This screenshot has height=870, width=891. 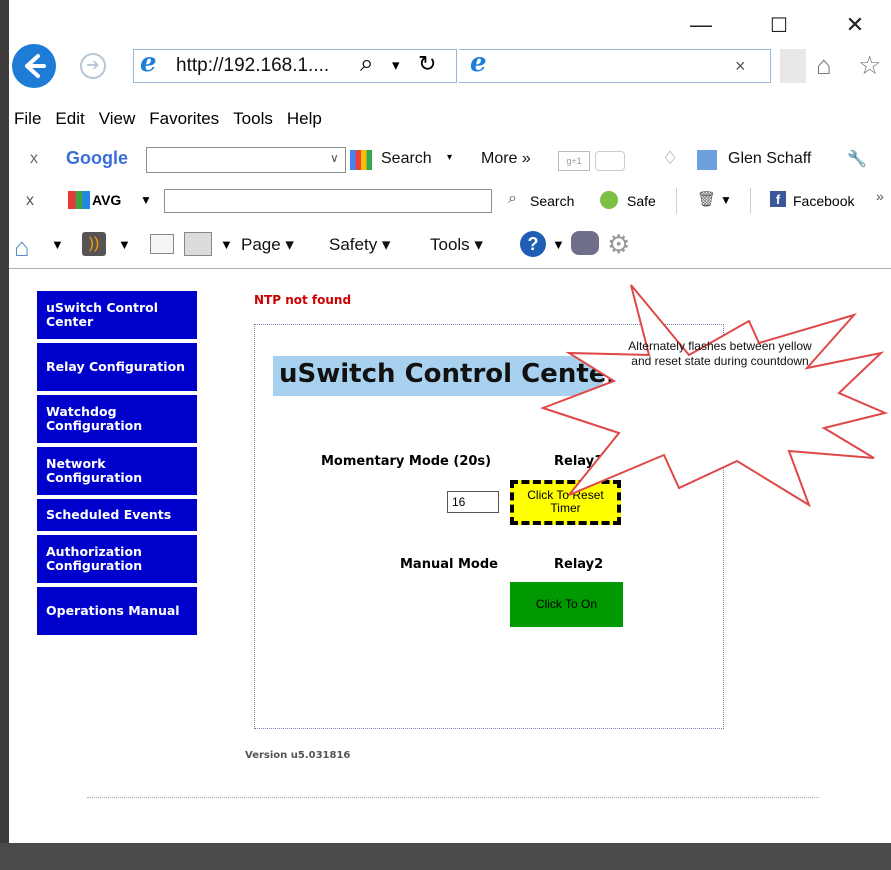 What do you see at coordinates (473, 502) in the screenshot?
I see `countdown-timer-field: 16` at bounding box center [473, 502].